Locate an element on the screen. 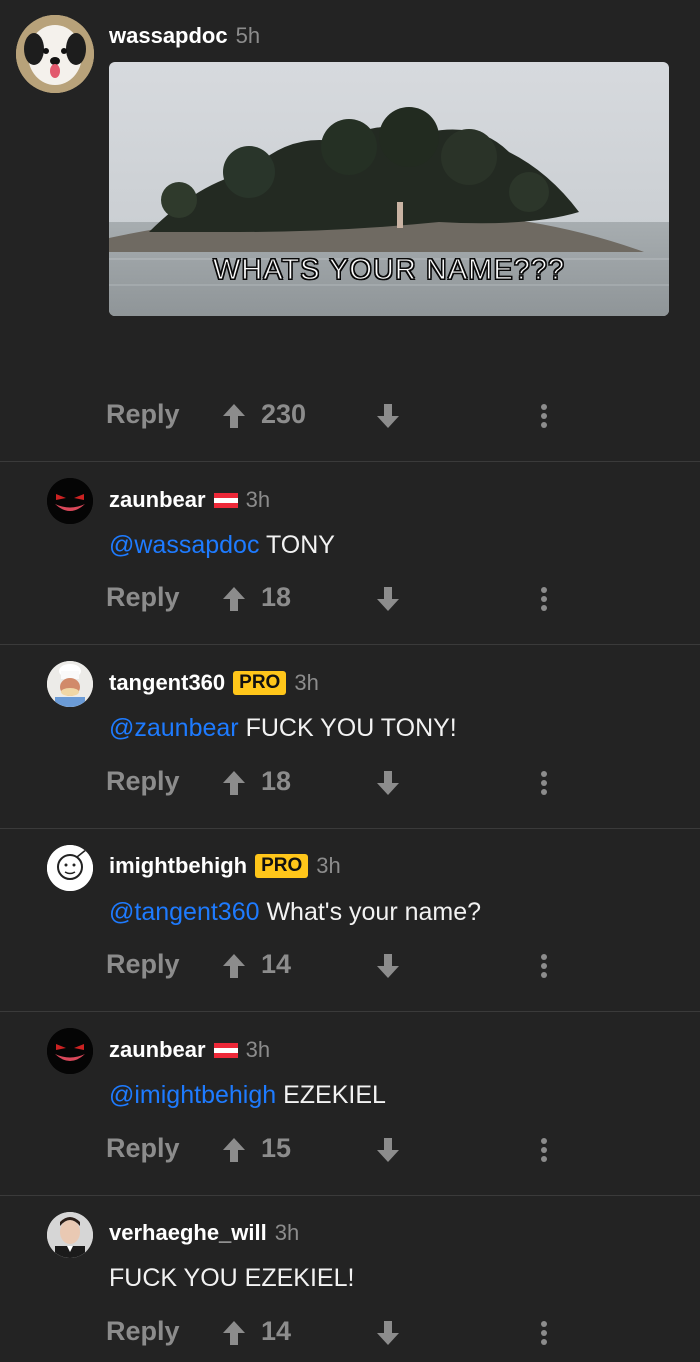 The width and height of the screenshot is (700, 1362). image-caption: WHATS YOUR NAME??? is located at coordinates (389, 270).